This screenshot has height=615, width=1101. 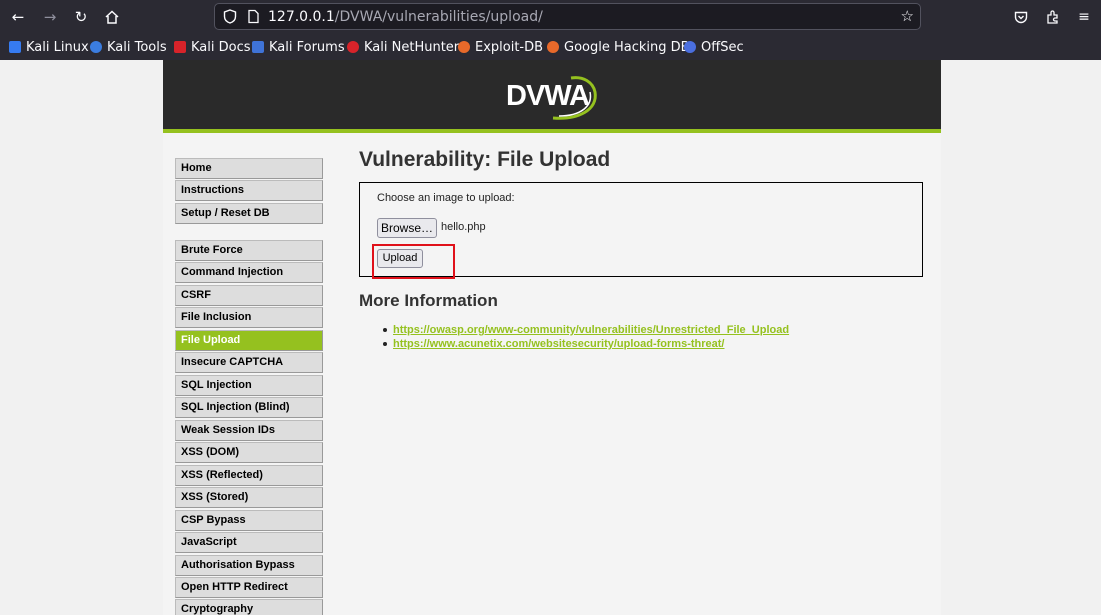 I want to click on kali-forums-icon, so click(x=258, y=47).